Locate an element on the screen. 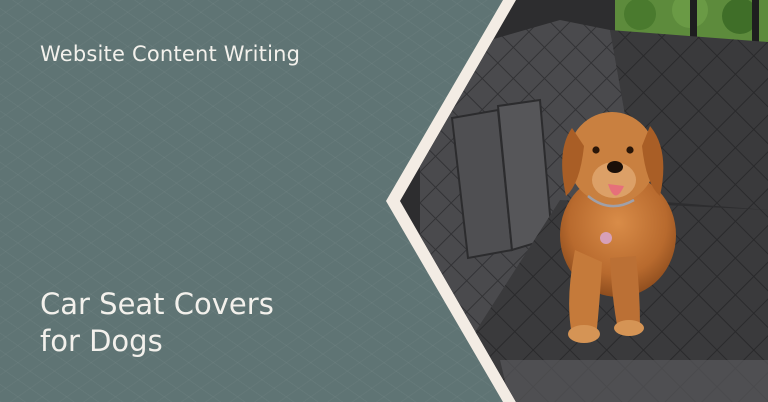  category-label: Website Content Writing is located at coordinates (170, 54).